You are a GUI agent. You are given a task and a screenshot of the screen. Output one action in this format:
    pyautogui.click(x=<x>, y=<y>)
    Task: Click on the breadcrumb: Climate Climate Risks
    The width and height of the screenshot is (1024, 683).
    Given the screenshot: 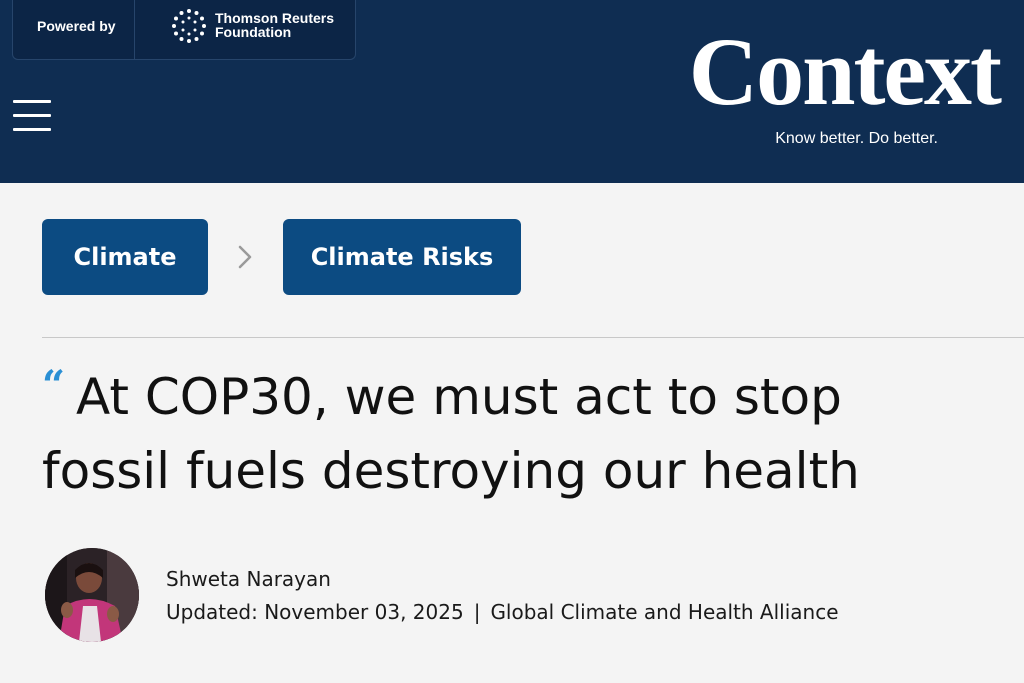 What is the action you would take?
    pyautogui.click(x=342, y=257)
    